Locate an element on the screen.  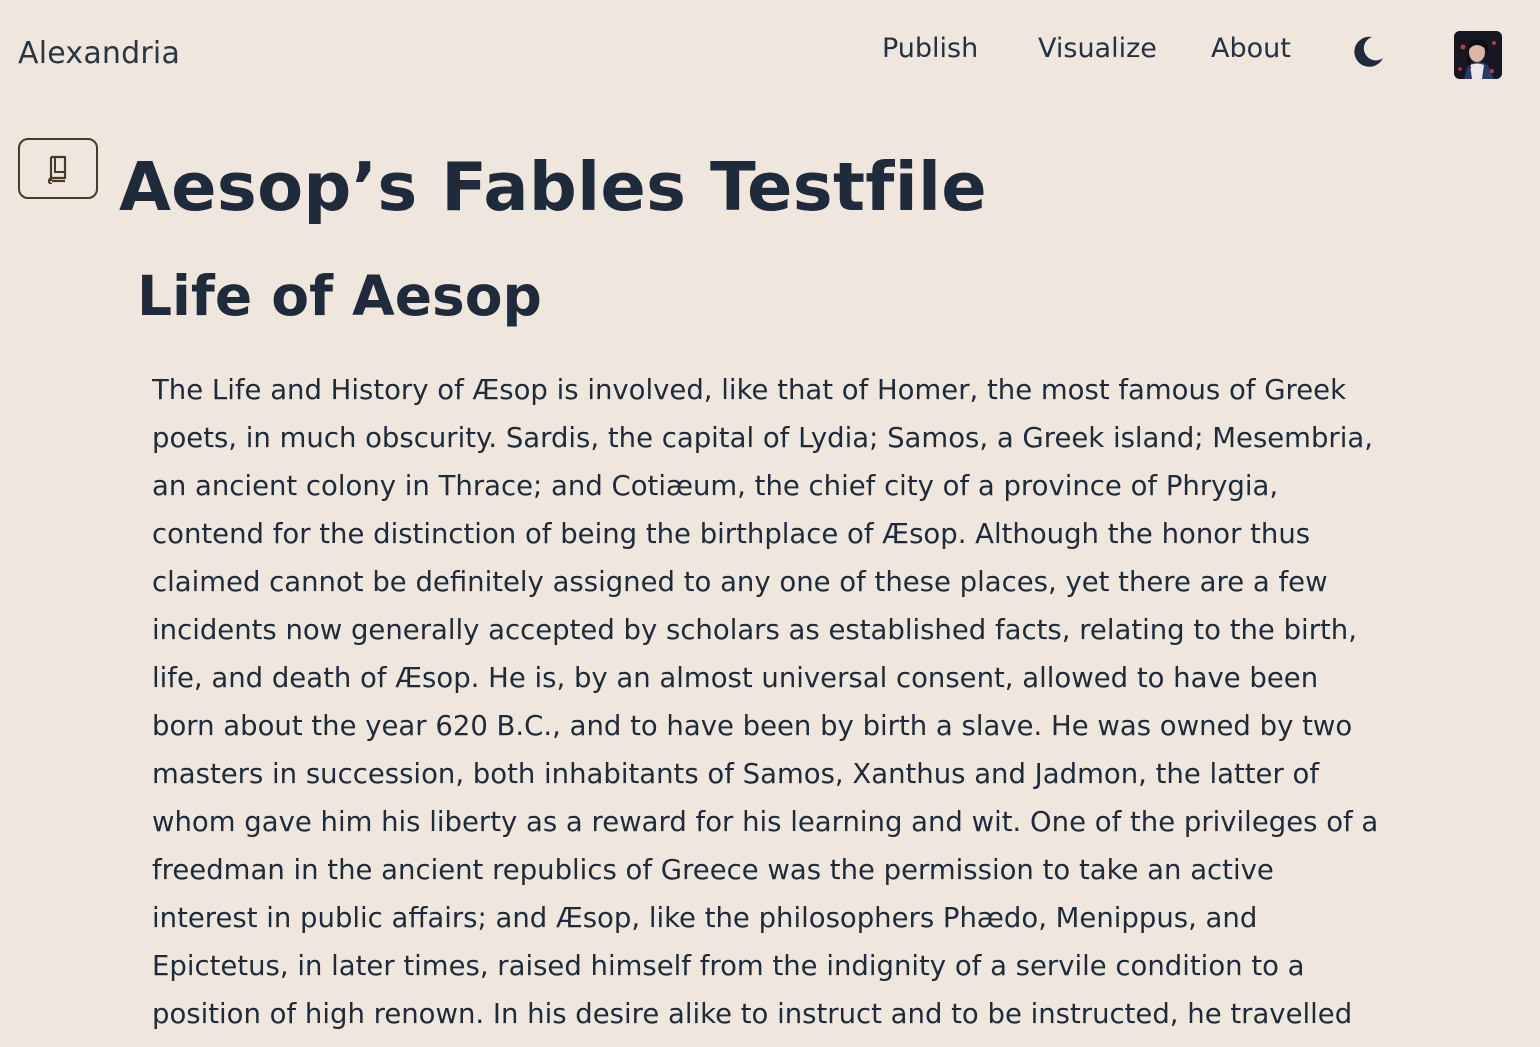
top-navigation-bar: Alexandria Publish Visualize About is located at coordinates (770, 50).